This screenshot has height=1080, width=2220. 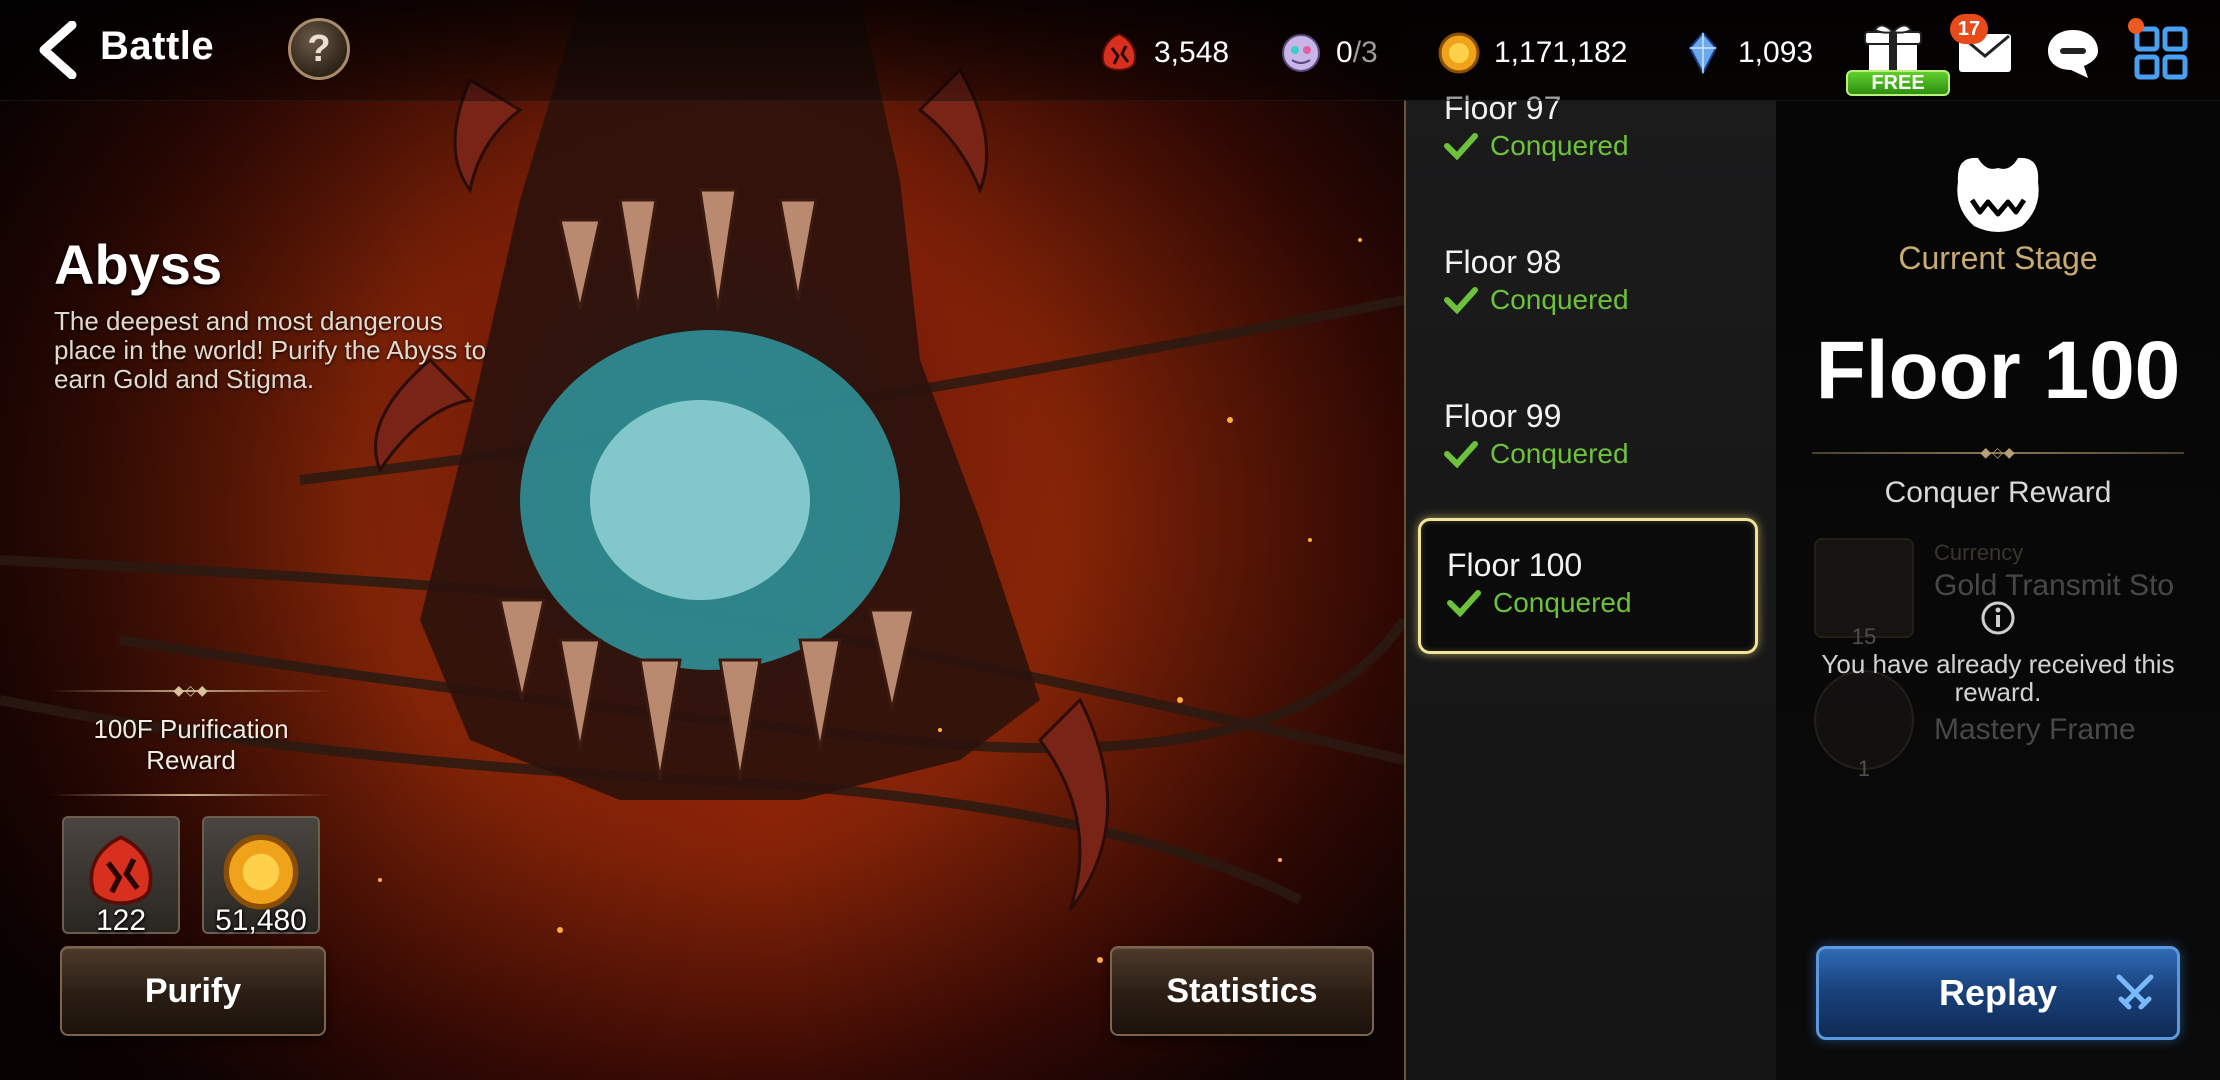 I want to click on transmit-stone-icon, so click(x=1864, y=588).